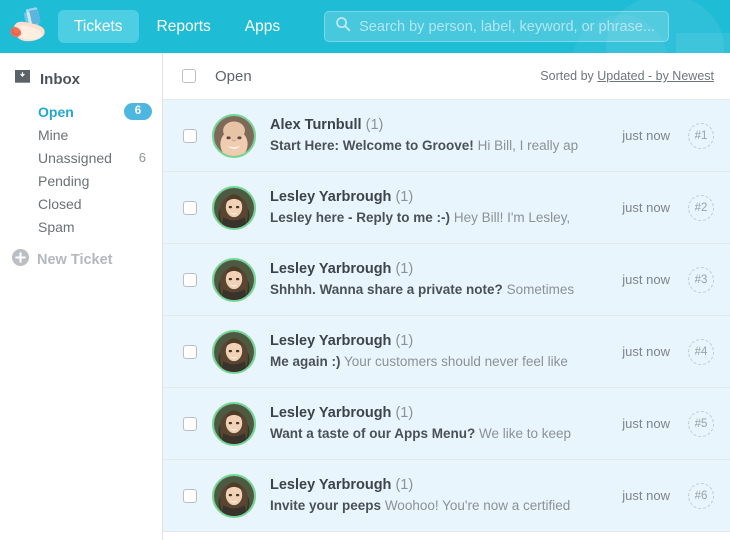 Image resolution: width=730 pixels, height=540 pixels. I want to click on sidebar-item-mine: Mine, so click(81, 134).